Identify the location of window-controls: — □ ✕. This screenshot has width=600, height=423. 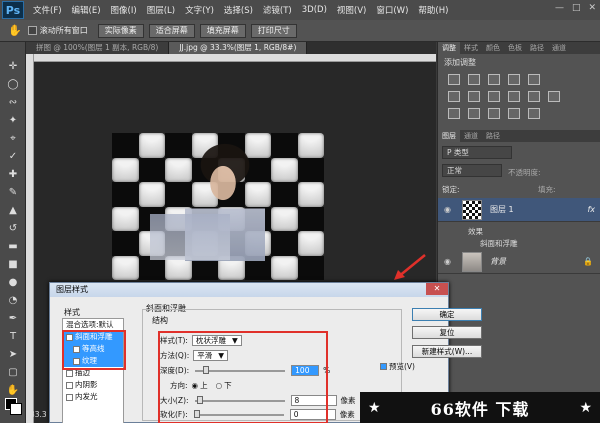
(575, 8).